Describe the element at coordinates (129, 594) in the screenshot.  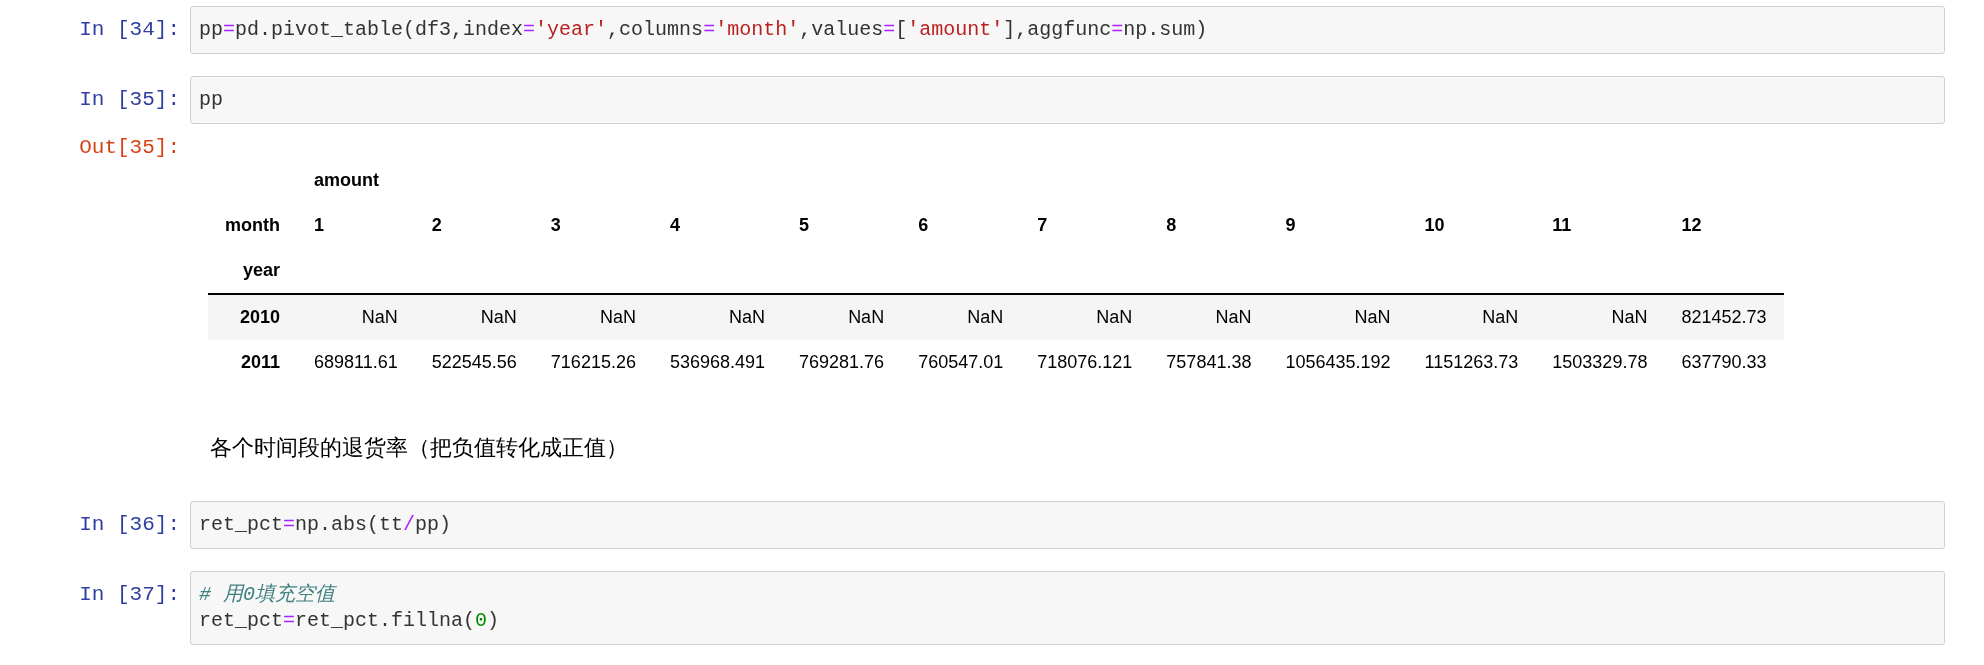
I see `input-prompt: In [37]:` at that location.